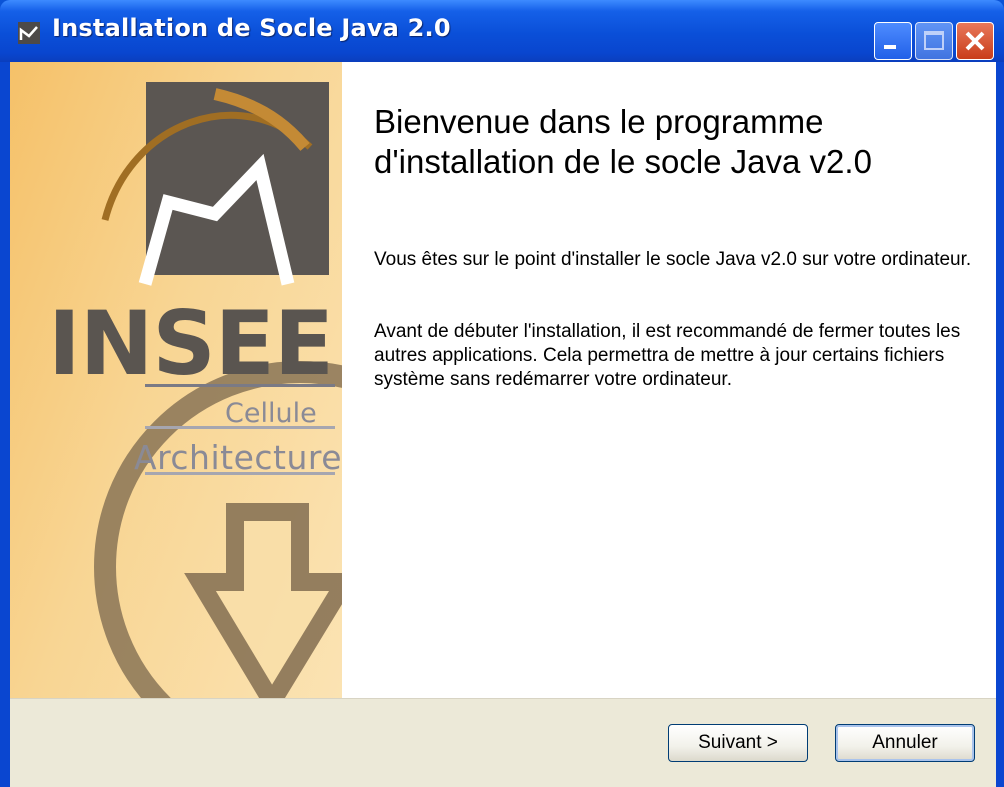  Describe the element at coordinates (271, 413) in the screenshot. I see `brand-subtitle-1: Cellule` at that location.